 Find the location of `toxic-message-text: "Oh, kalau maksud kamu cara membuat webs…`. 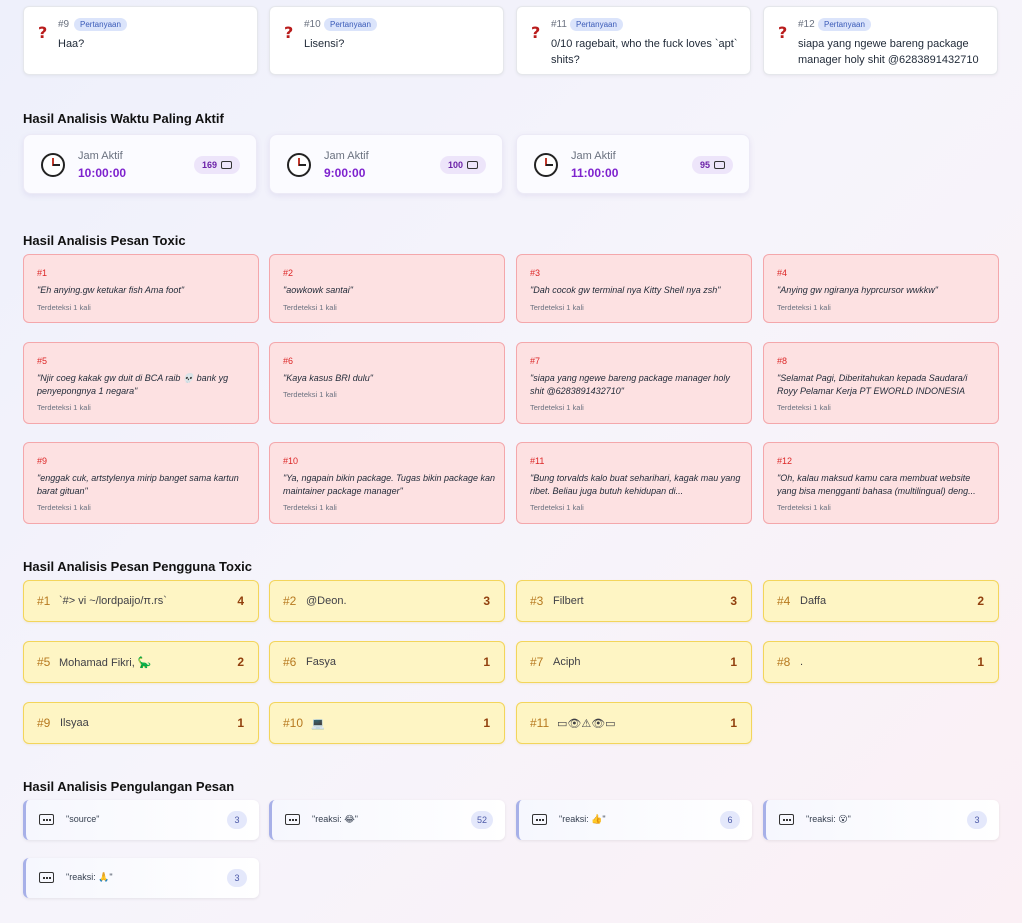

toxic-message-text: "Oh, kalau maksud kamu cara membuat webs… is located at coordinates (876, 484).